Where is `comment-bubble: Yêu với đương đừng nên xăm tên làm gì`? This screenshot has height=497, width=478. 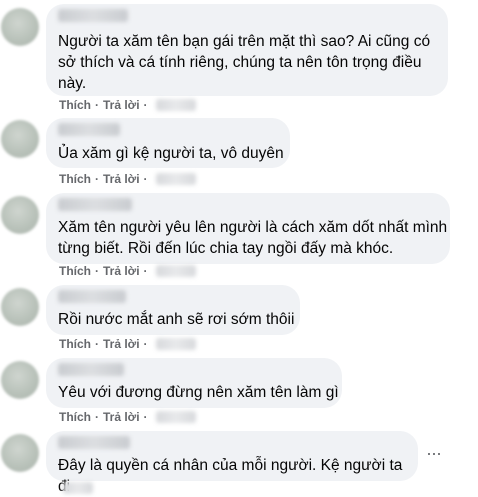
comment-bubble: Yêu với đương đừng nên xăm tên làm gì is located at coordinates (194, 383).